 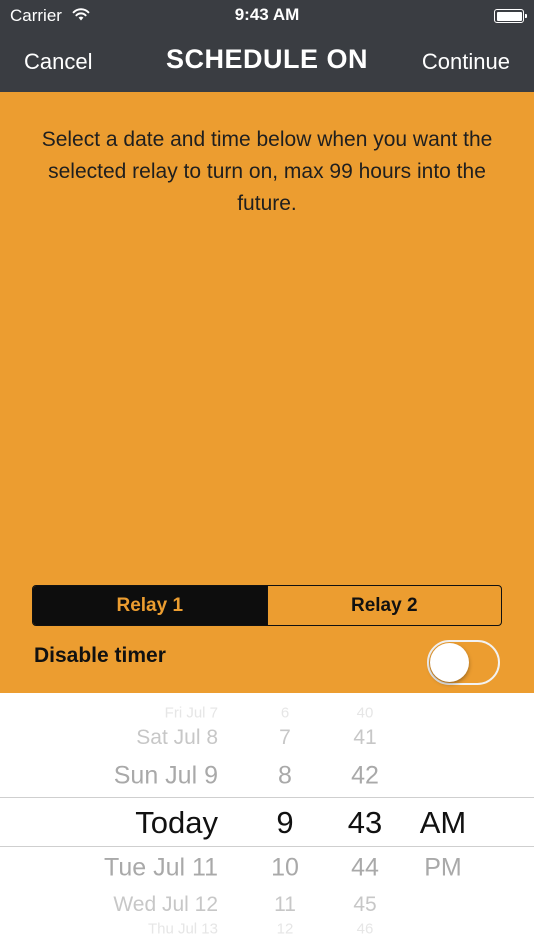 What do you see at coordinates (365, 738) in the screenshot?
I see `picker-minute-option: 41` at bounding box center [365, 738].